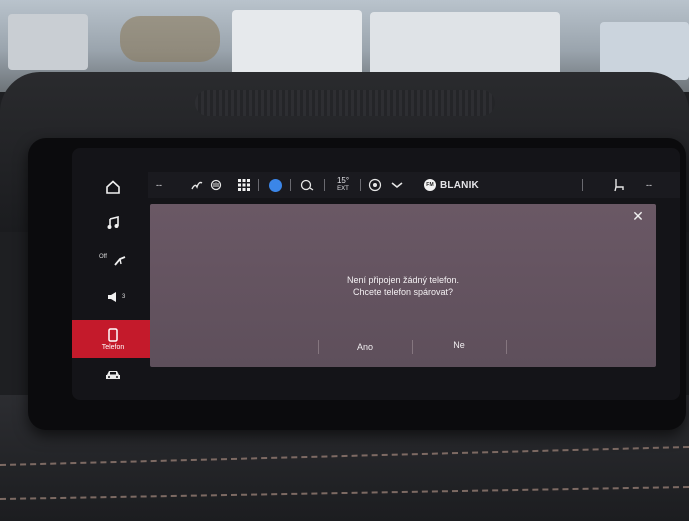  I want to click on fan-icon, so click(120, 261).